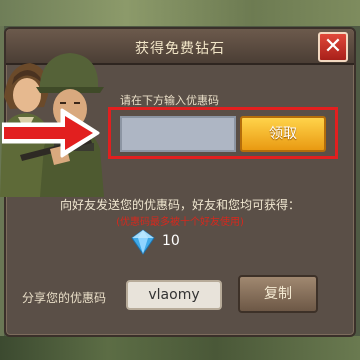 The height and width of the screenshot is (360, 360). What do you see at coordinates (169, 100) in the screenshot?
I see `redeem-prompt: 请在下方输入优惠码` at bounding box center [169, 100].